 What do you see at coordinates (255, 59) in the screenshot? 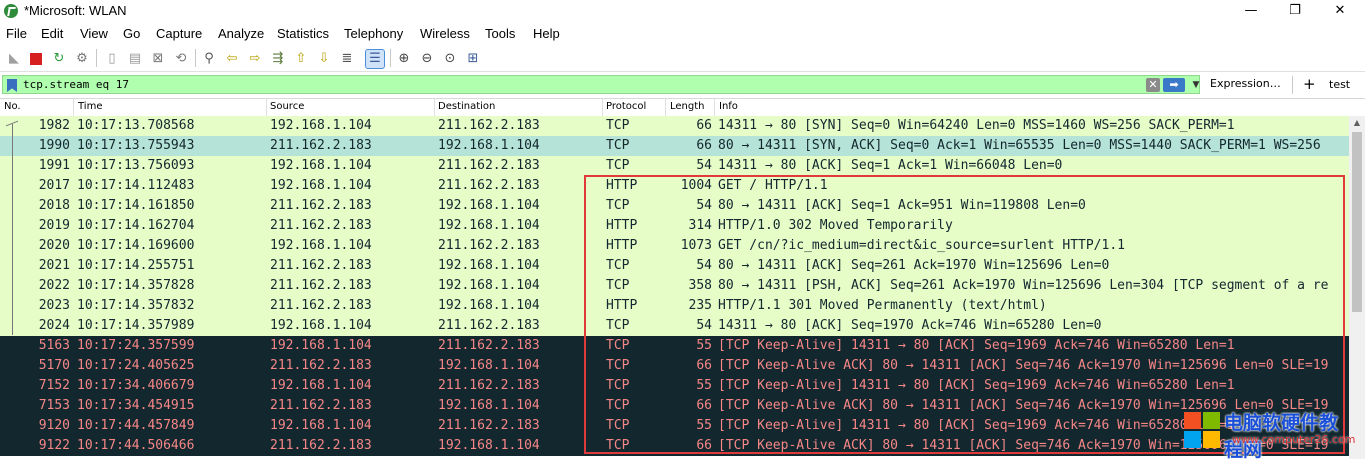
I see `go-forward-icon: ⇨` at bounding box center [255, 59].